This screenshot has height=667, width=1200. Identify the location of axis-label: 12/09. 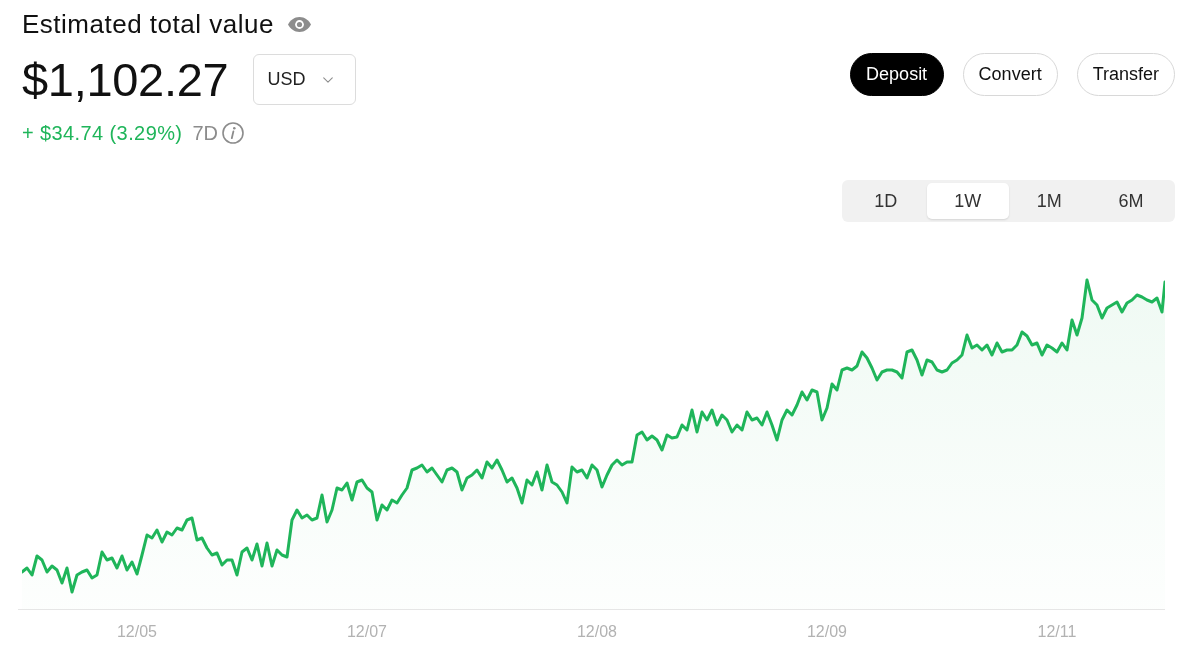
(826, 632).